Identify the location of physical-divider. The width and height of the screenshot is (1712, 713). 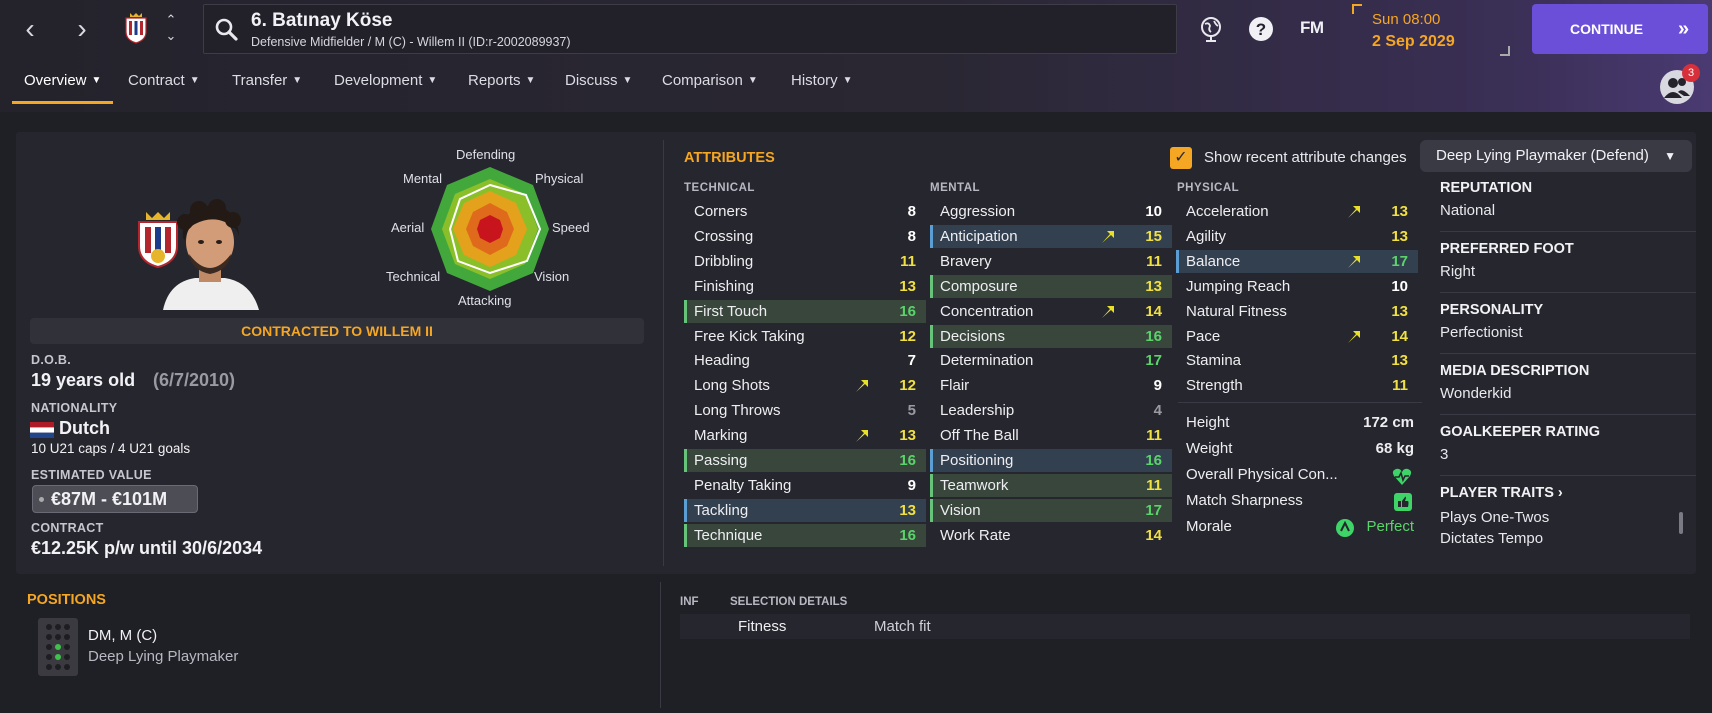
(1300, 402).